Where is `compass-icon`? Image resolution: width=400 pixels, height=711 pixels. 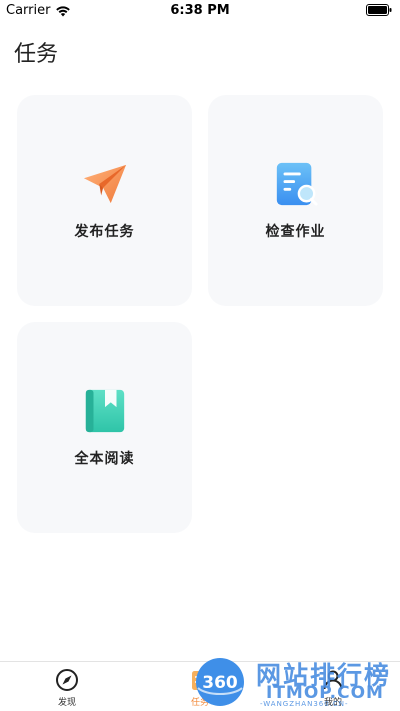
compass-icon is located at coordinates (67, 680).